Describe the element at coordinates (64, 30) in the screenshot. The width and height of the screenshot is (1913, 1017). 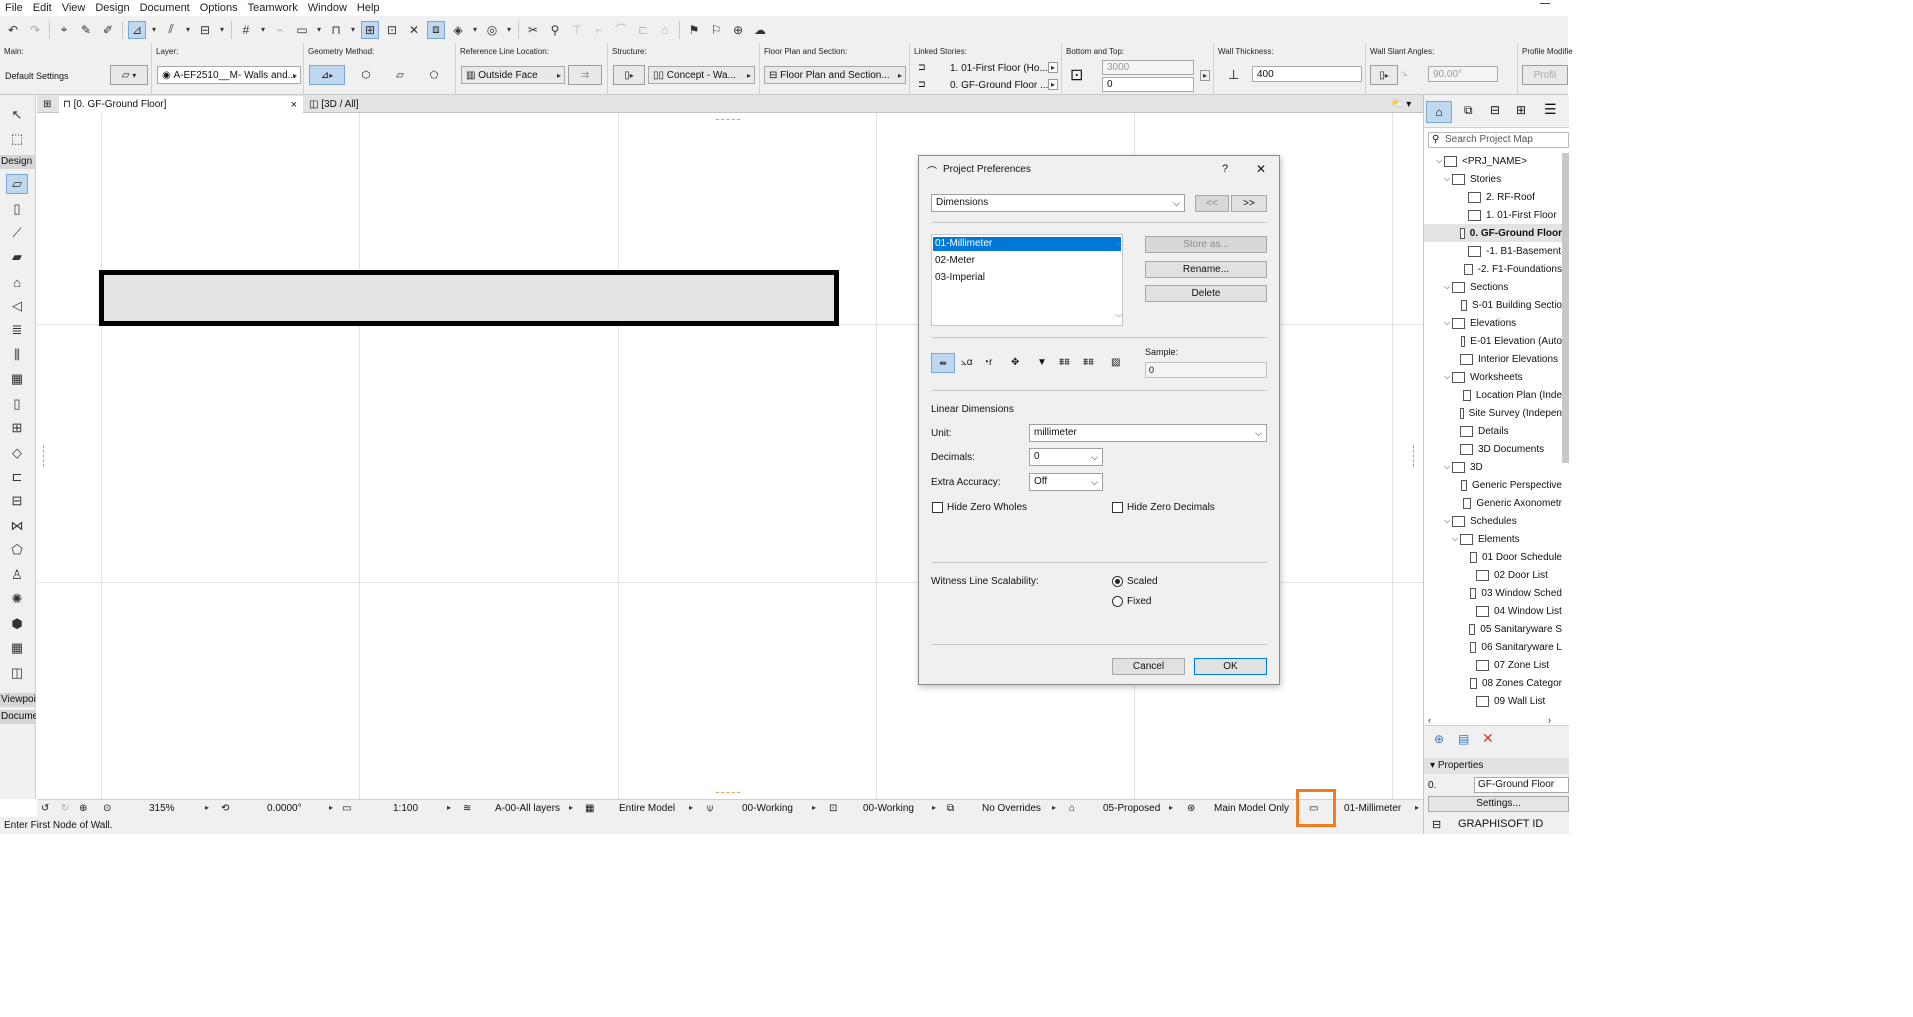
I see `pick-up-parameters-icon: ⌖` at that location.